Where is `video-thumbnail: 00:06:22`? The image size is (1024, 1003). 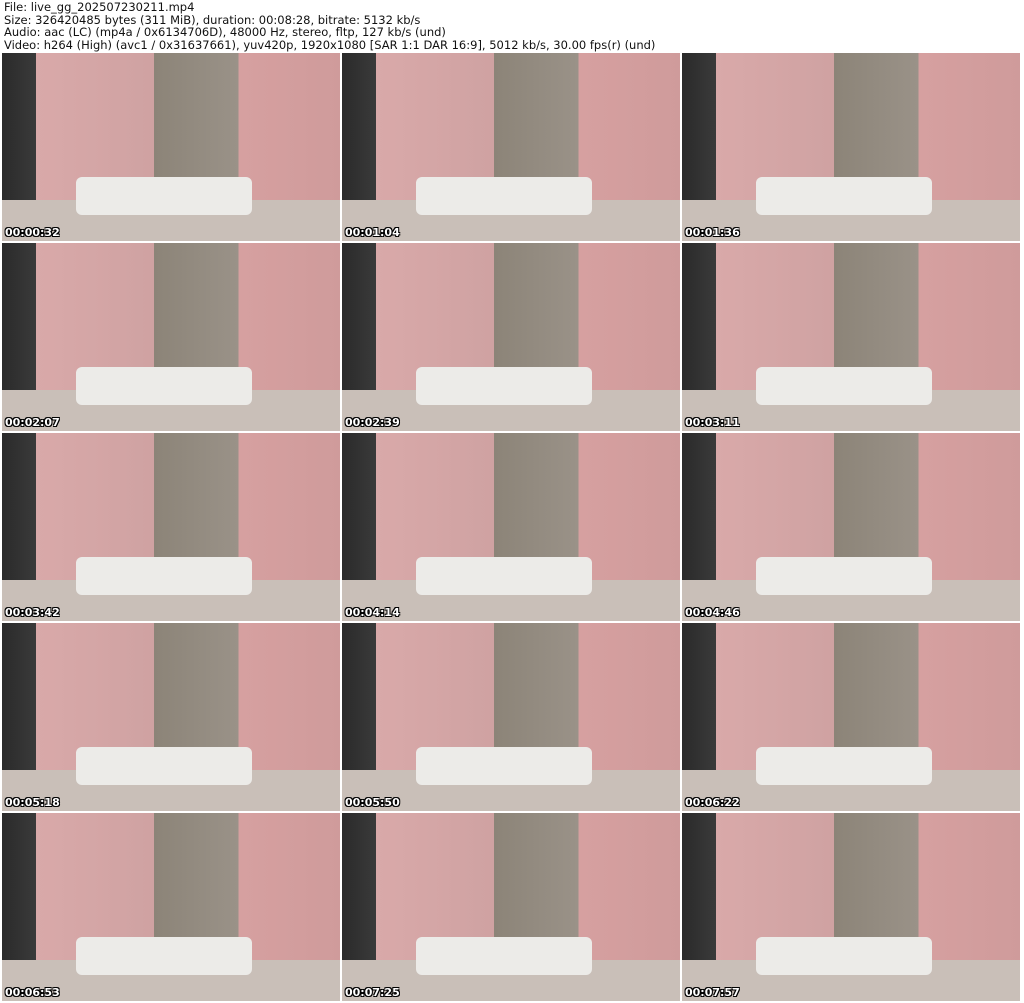 video-thumbnail: 00:06:22 is located at coordinates (851, 717).